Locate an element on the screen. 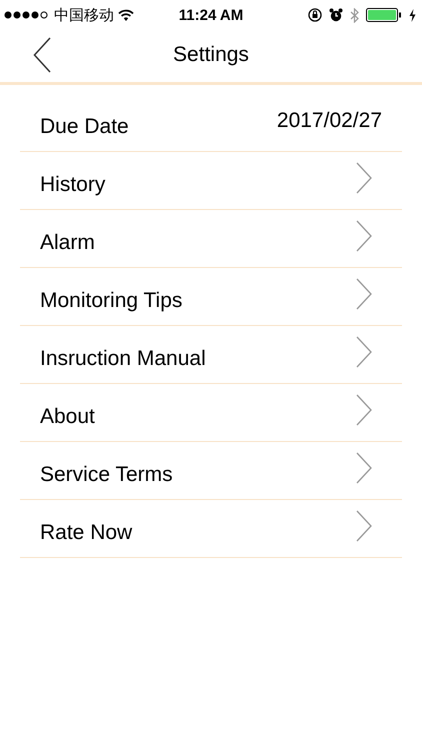 The height and width of the screenshot is (750, 422). status-time: 11:24 AM is located at coordinates (211, 15).